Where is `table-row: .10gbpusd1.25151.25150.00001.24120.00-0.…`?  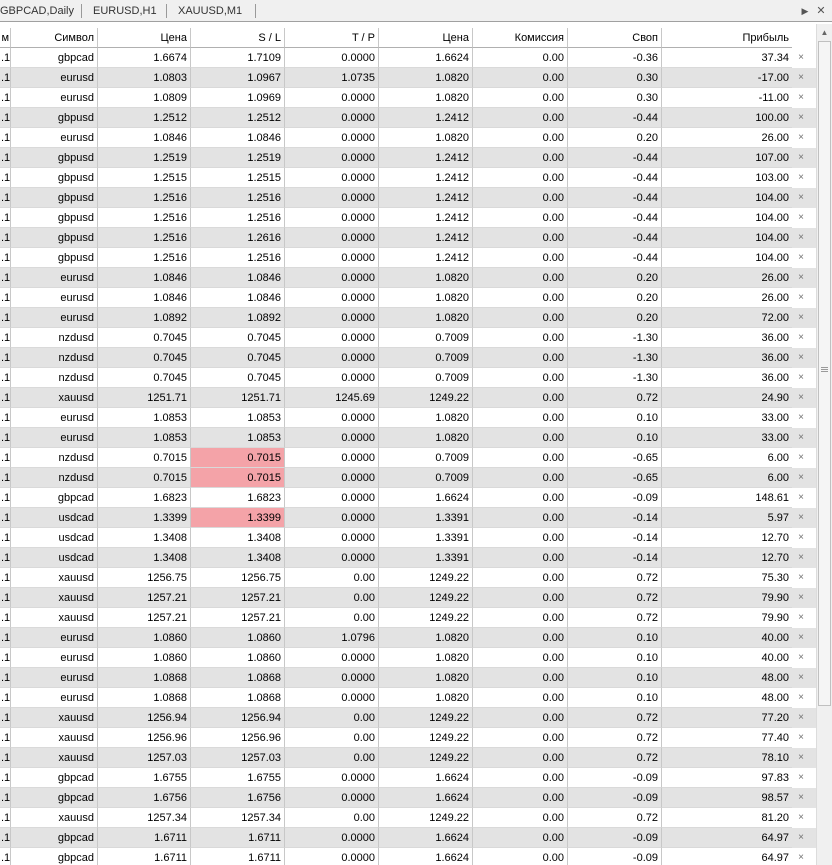
table-row: .10gbpusd1.25151.25150.00001.24120.00-0.… is located at coordinates (408, 178).